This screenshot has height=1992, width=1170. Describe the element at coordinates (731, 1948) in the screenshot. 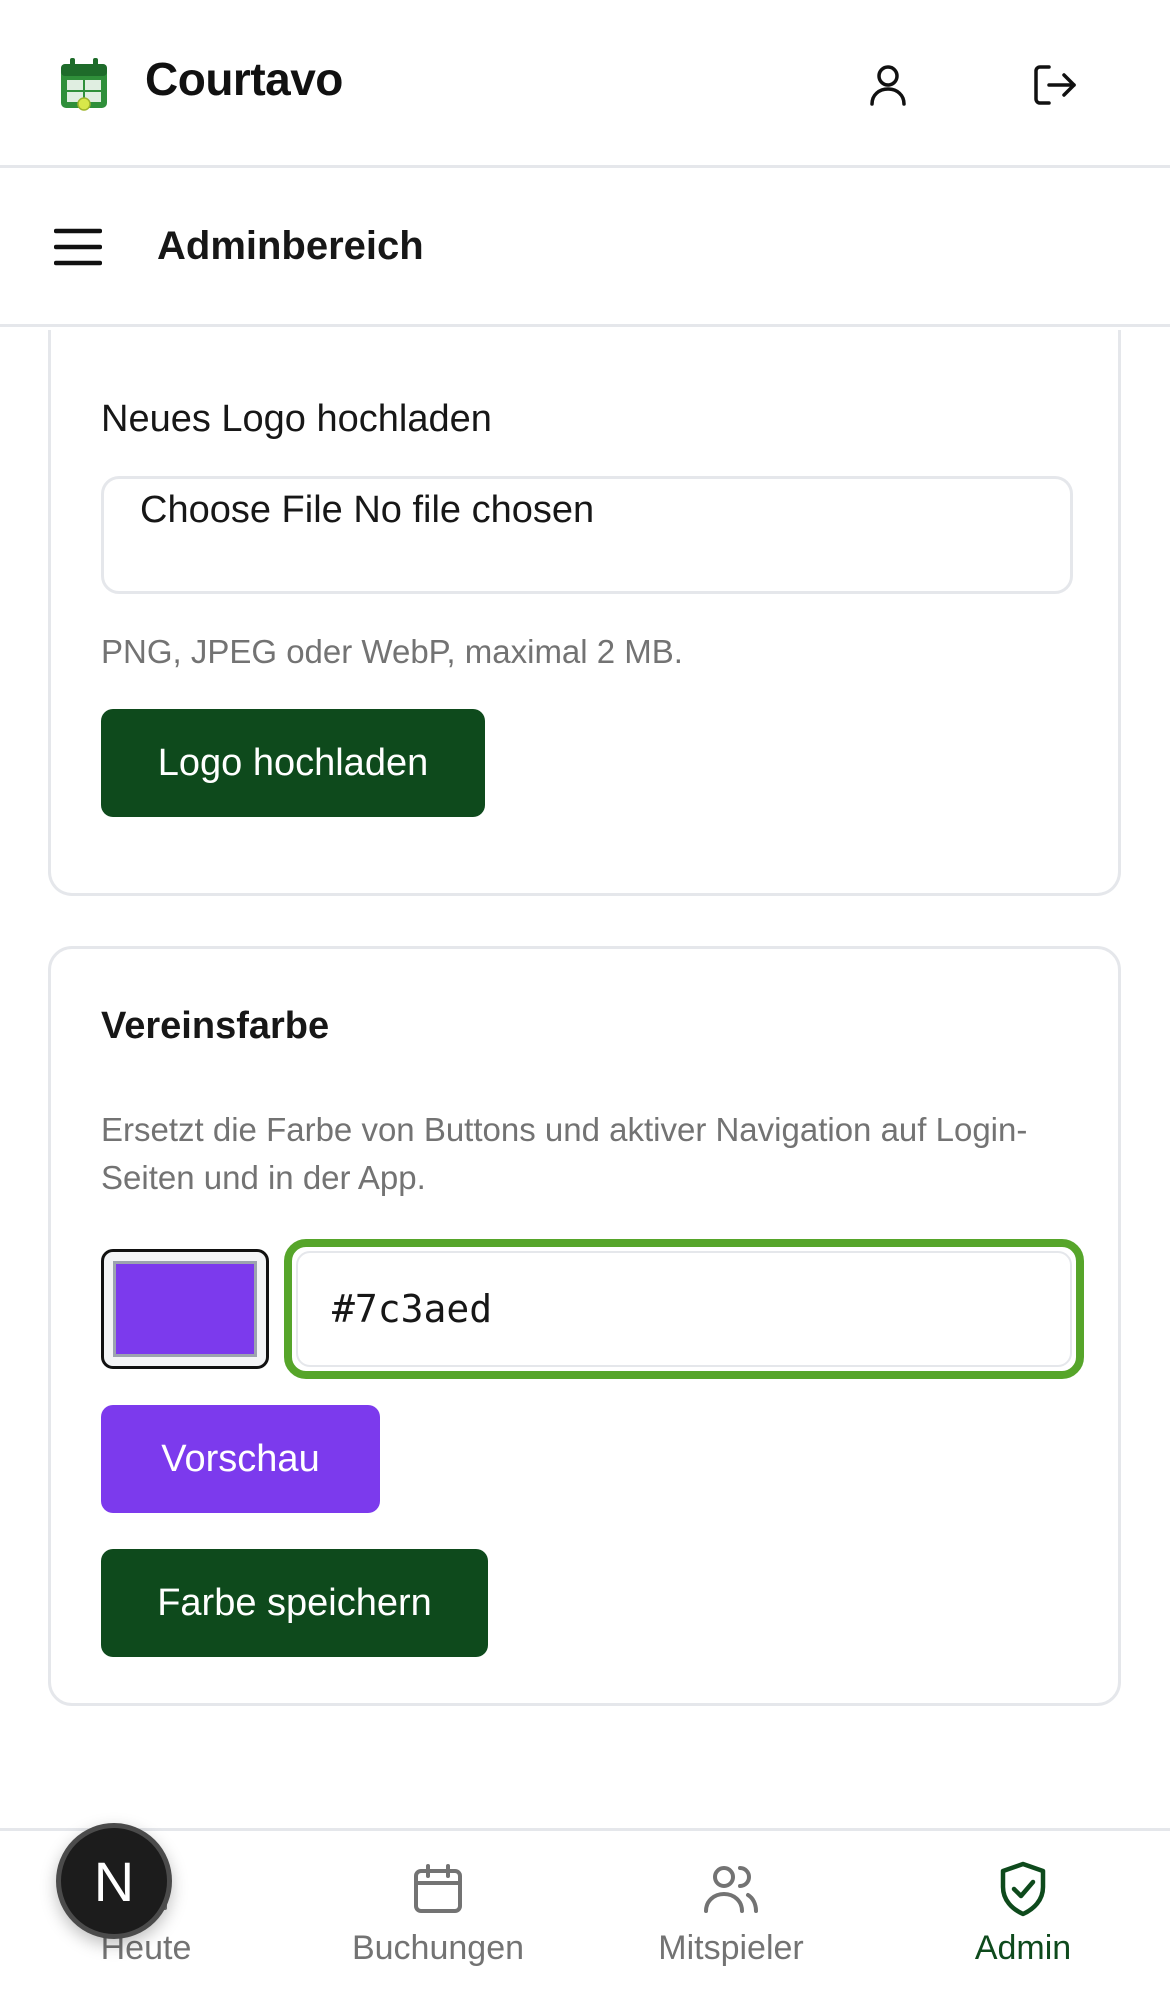

I see `nav-label: Mitspieler` at that location.